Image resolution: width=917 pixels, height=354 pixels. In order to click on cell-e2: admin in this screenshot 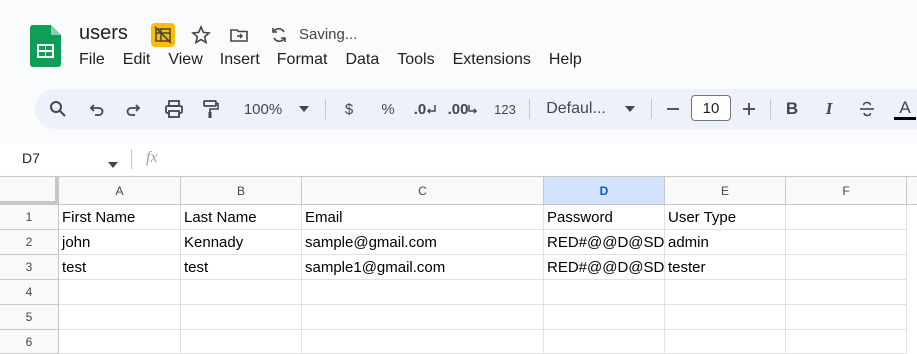, I will do `click(725, 242)`.